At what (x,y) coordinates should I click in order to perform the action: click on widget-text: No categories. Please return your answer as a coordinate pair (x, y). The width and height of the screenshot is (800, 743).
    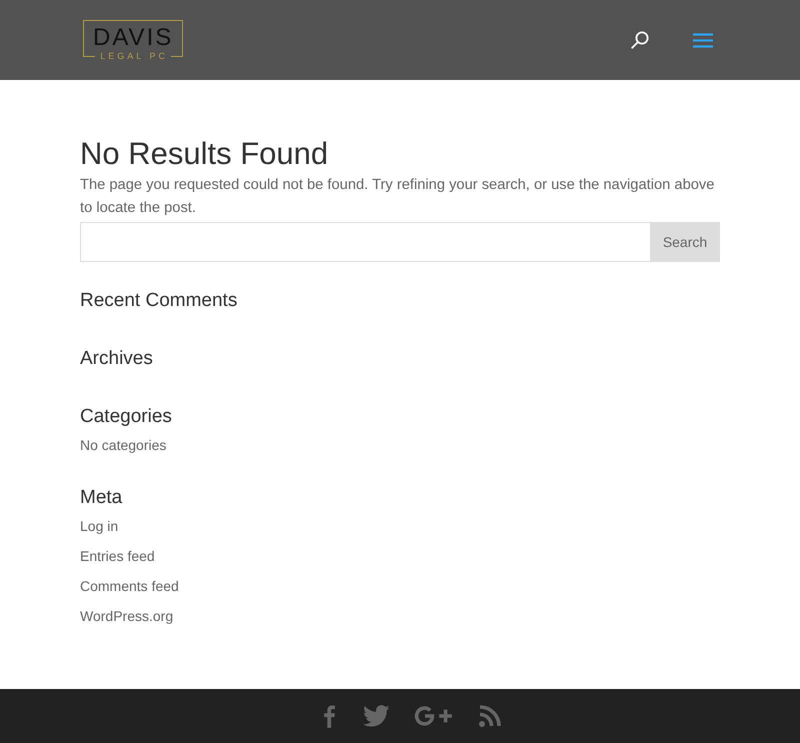
    Looking at the image, I should click on (123, 445).